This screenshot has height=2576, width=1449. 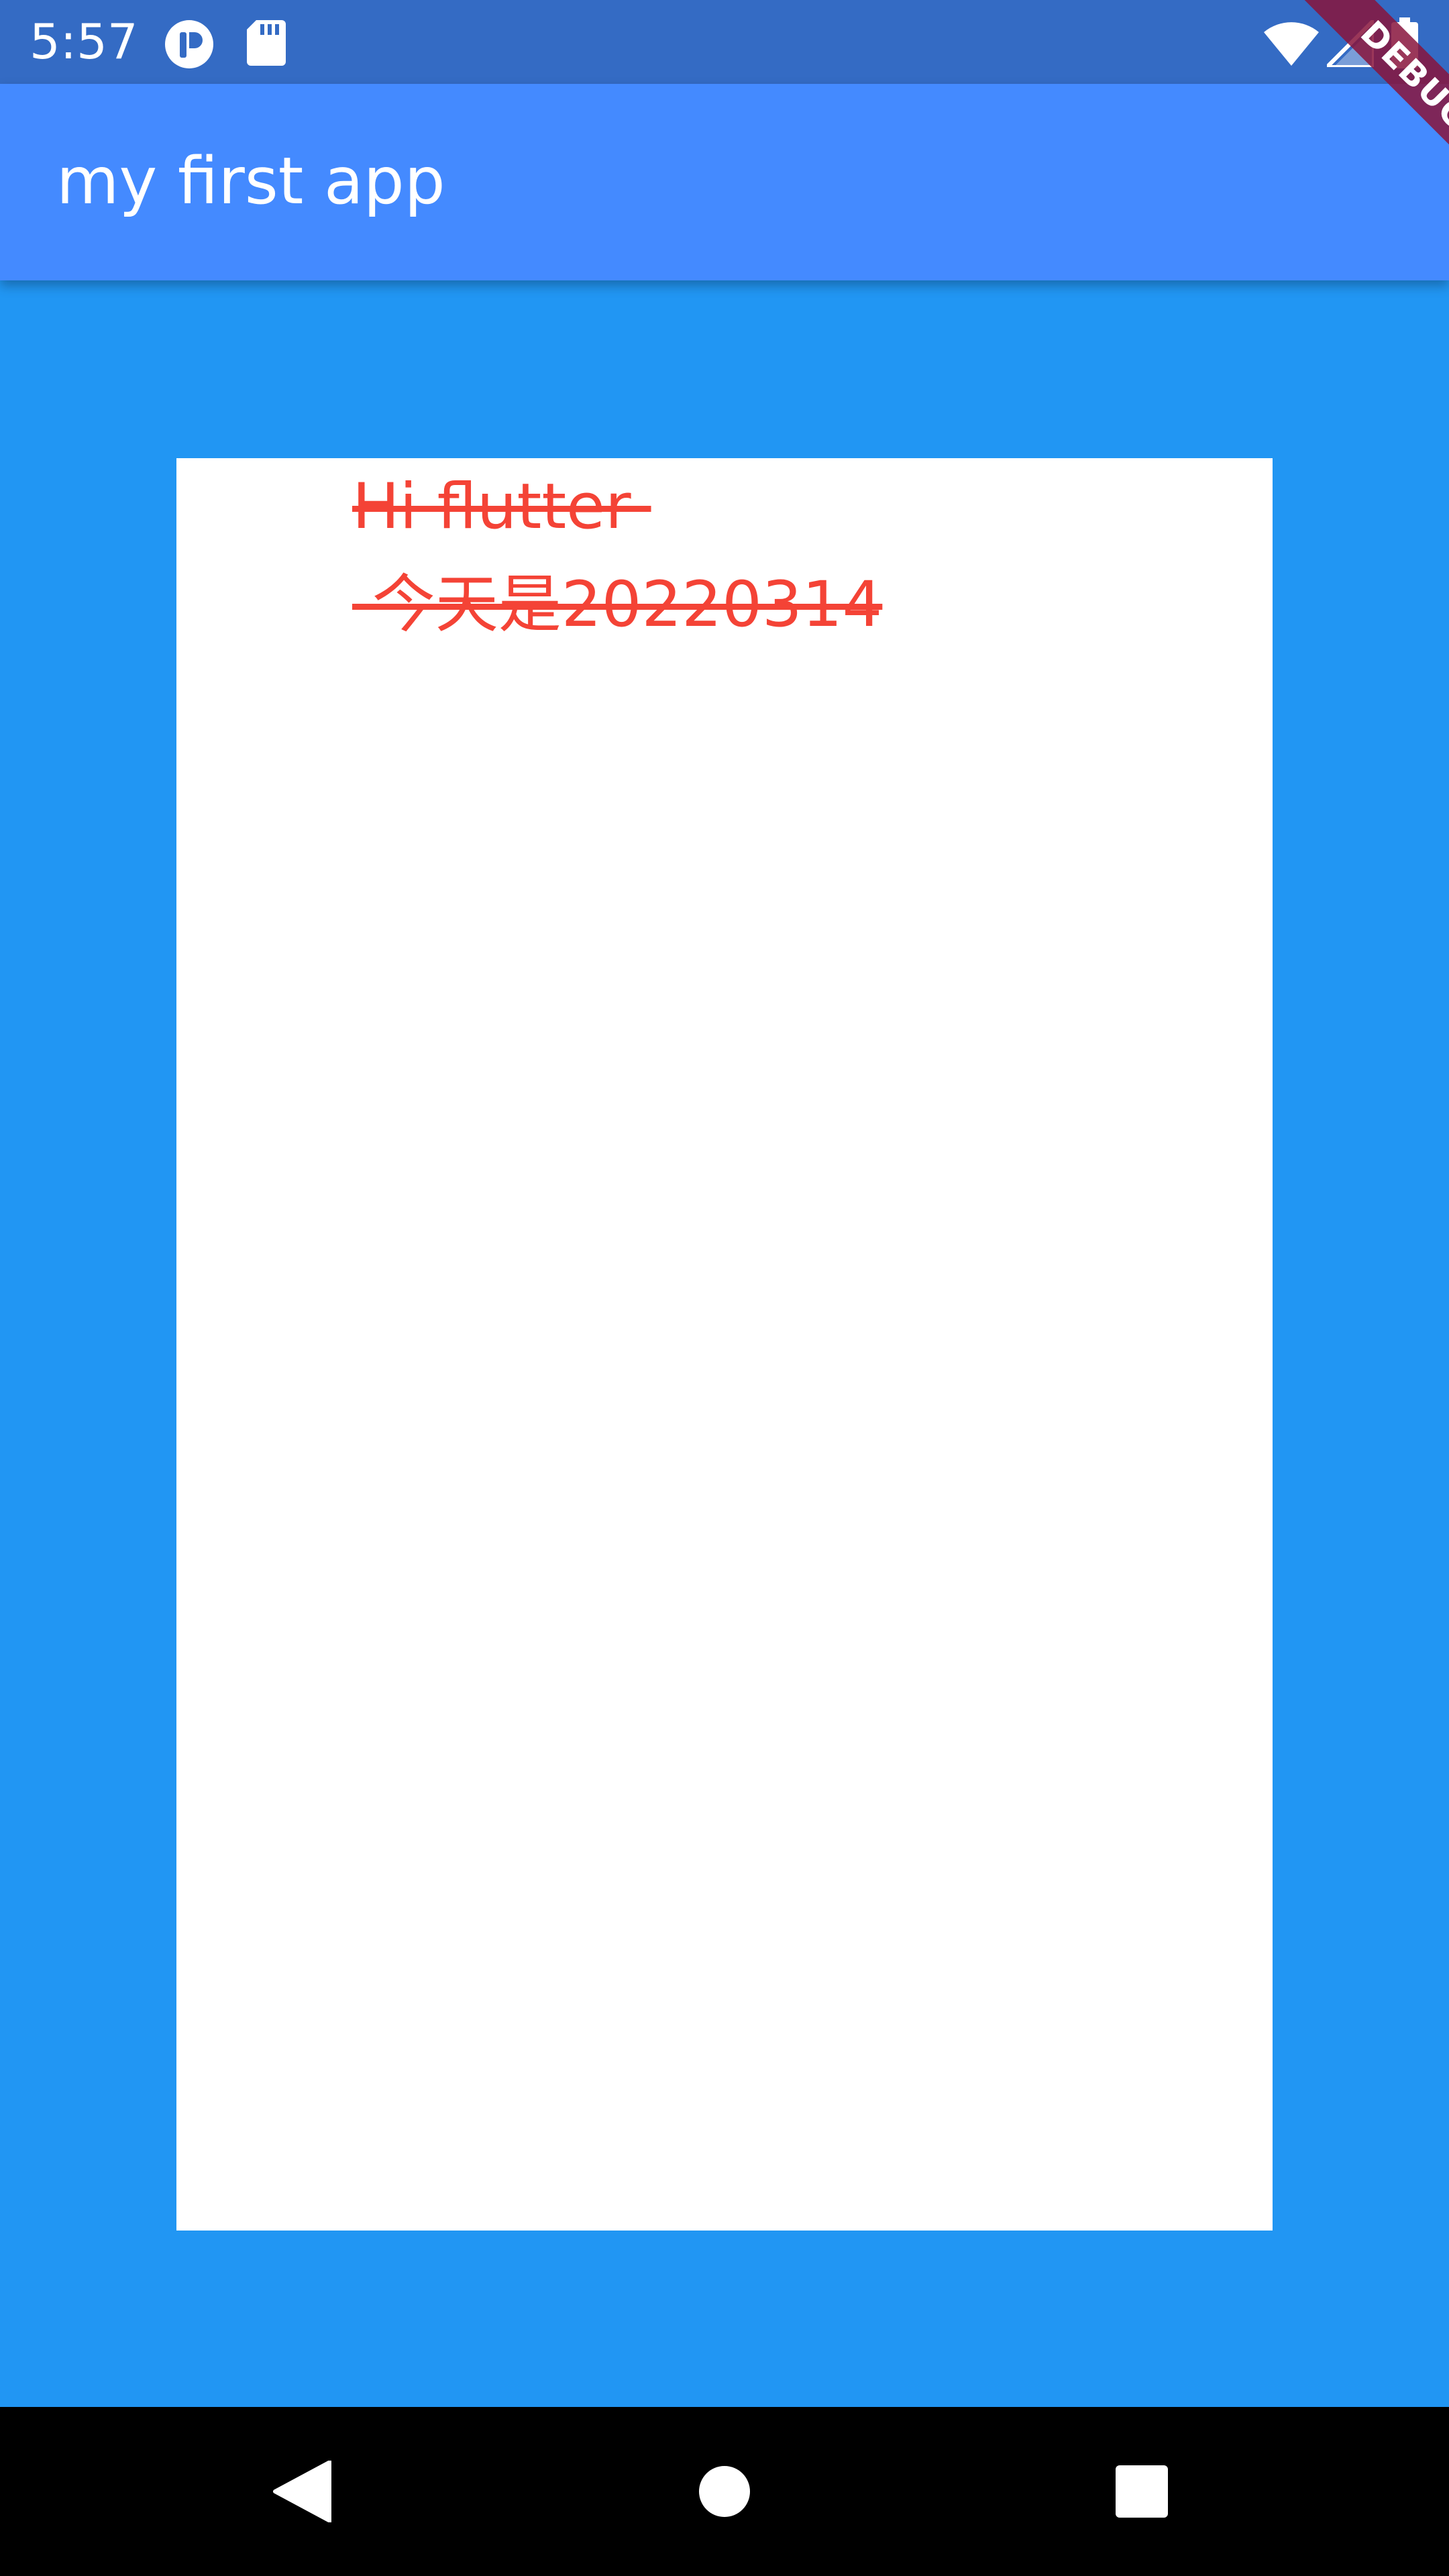 What do you see at coordinates (724, 182) in the screenshot?
I see `app-bar: my first app` at bounding box center [724, 182].